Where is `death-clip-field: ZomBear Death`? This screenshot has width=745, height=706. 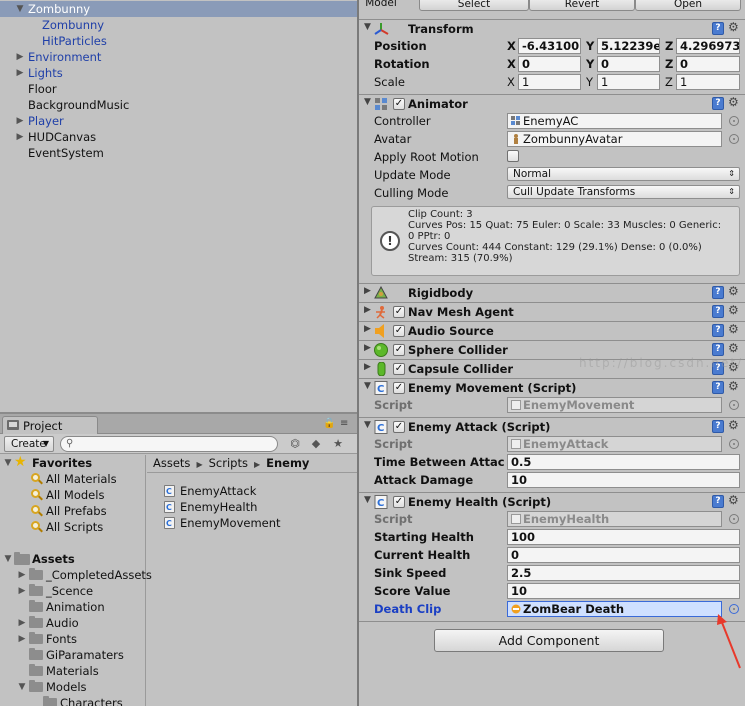
death-clip-field: ZomBear Death is located at coordinates (614, 609).